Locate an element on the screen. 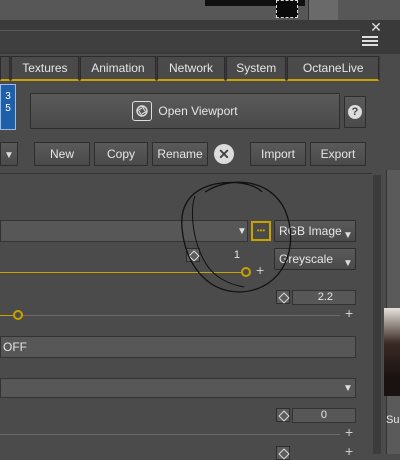 The image size is (400, 460). gamma-value: 2.2 is located at coordinates (325, 297).